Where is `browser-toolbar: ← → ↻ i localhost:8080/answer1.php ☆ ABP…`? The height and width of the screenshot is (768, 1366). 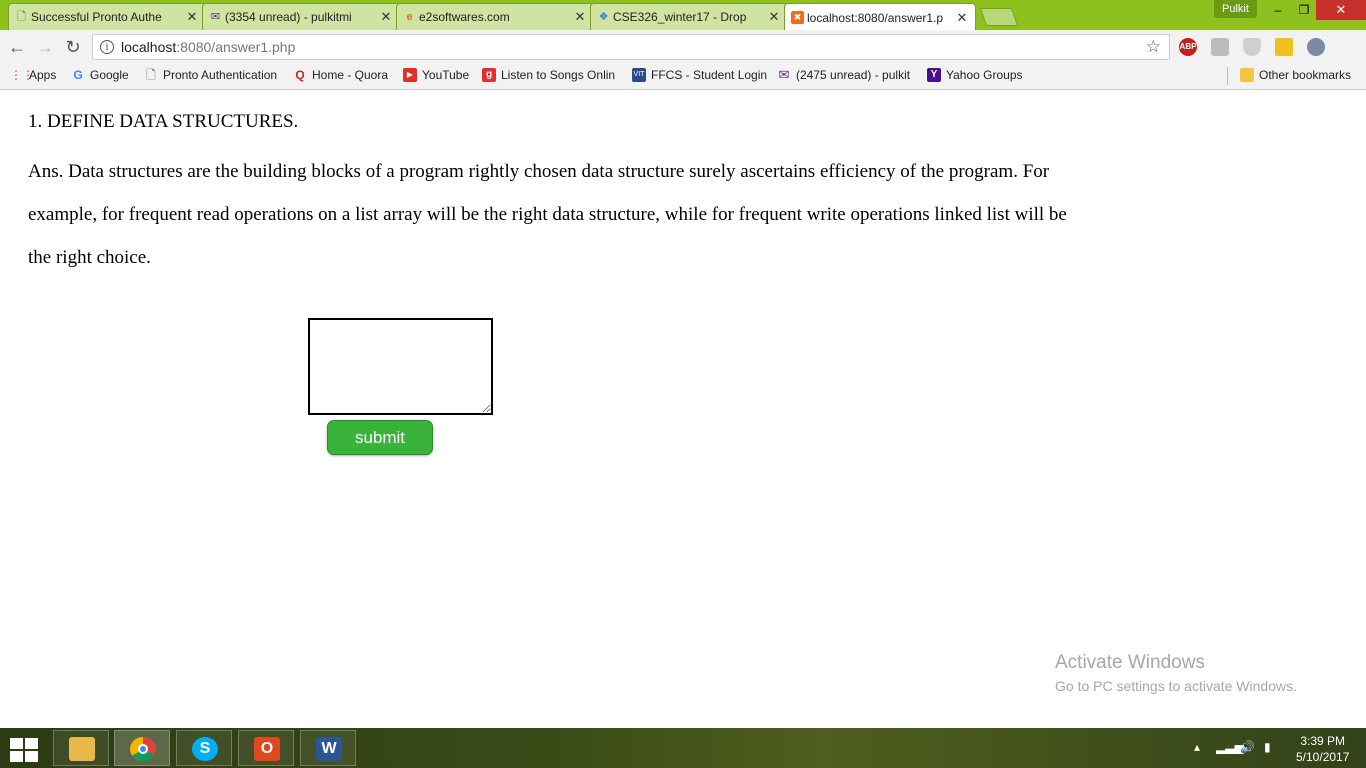 browser-toolbar: ← → ↻ i localhost:8080/answer1.php ☆ ABP… is located at coordinates (683, 62).